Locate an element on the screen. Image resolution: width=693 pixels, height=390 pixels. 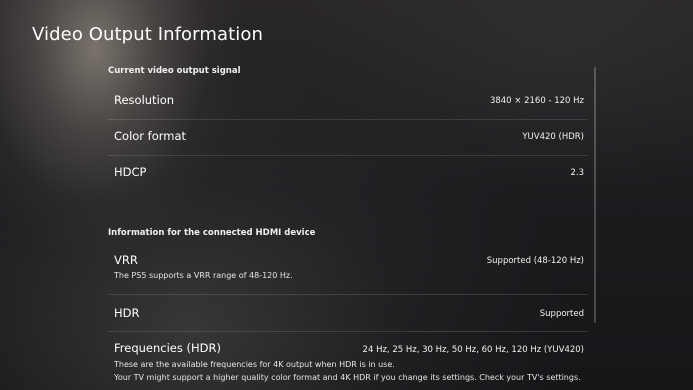
row-label: Resolution is located at coordinates (144, 100).